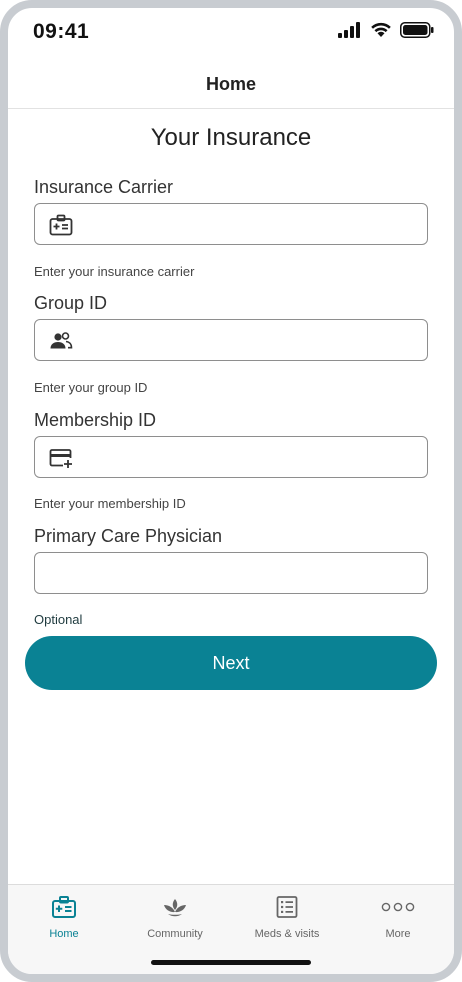 The image size is (462, 982). I want to click on physician-field, so click(231, 573).